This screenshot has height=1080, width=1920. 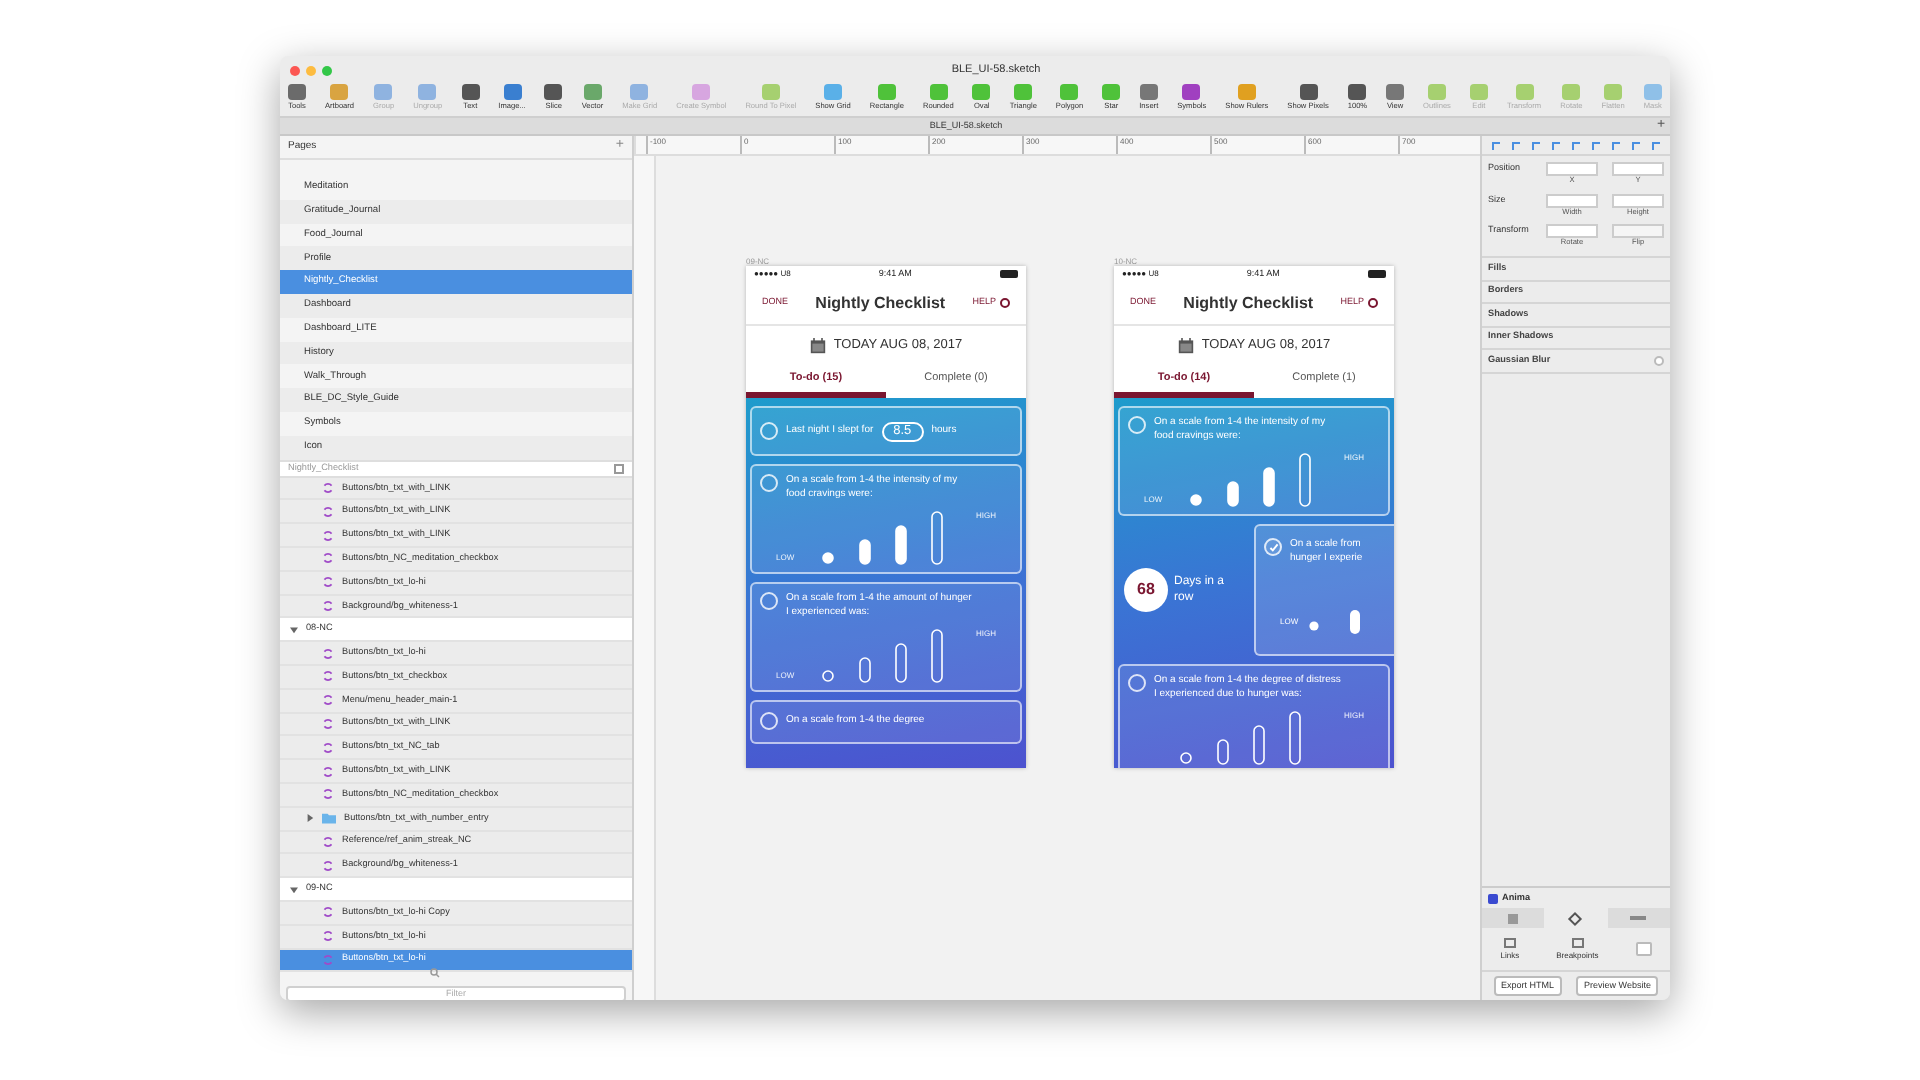 What do you see at coordinates (327, 70) in the screenshot?
I see `zoom-button` at bounding box center [327, 70].